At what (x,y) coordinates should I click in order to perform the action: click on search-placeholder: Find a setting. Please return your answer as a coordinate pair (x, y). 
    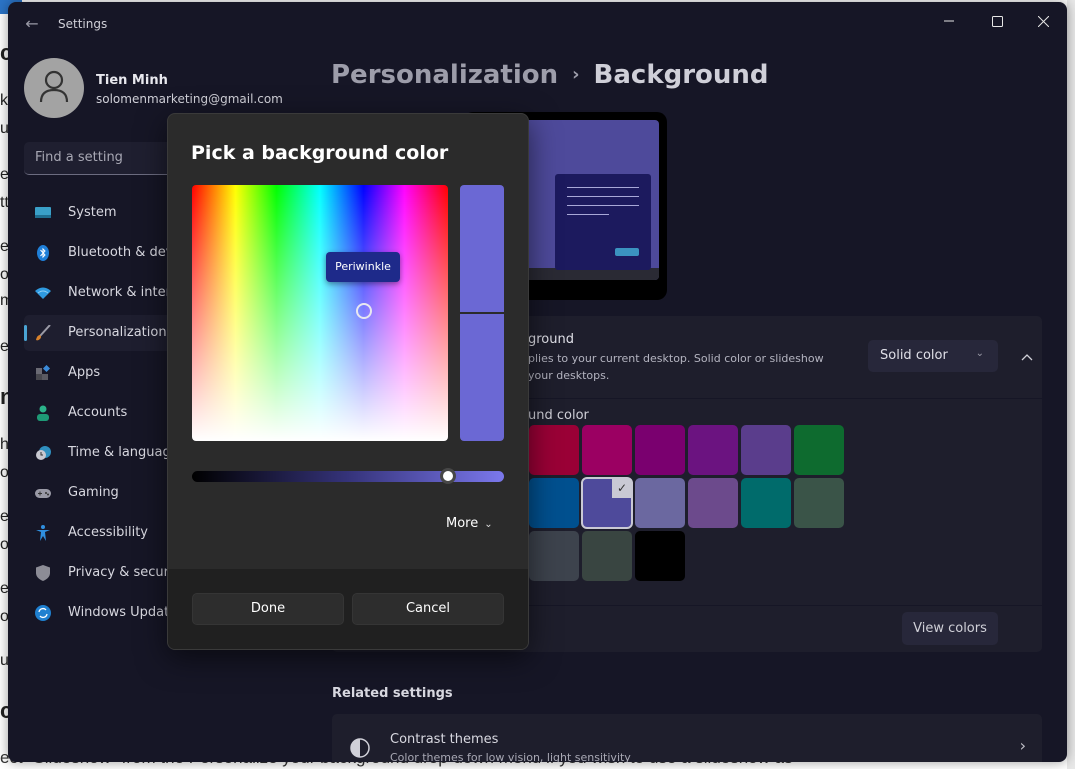
    Looking at the image, I should click on (79, 157).